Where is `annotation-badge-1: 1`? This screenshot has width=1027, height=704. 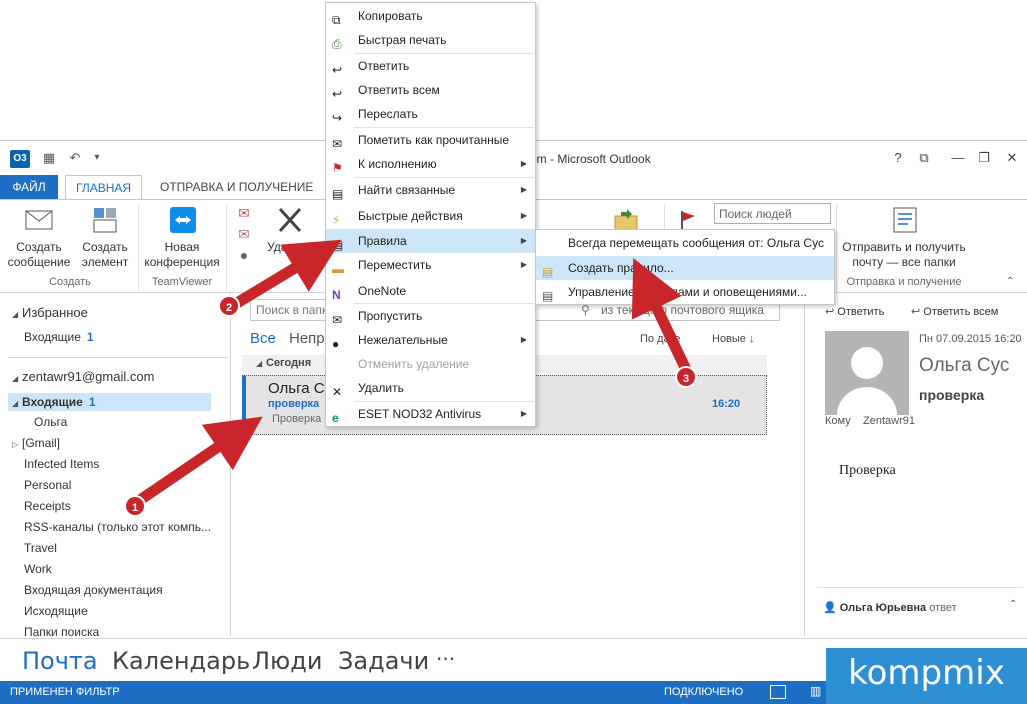
annotation-badge-1: 1 is located at coordinates (135, 506).